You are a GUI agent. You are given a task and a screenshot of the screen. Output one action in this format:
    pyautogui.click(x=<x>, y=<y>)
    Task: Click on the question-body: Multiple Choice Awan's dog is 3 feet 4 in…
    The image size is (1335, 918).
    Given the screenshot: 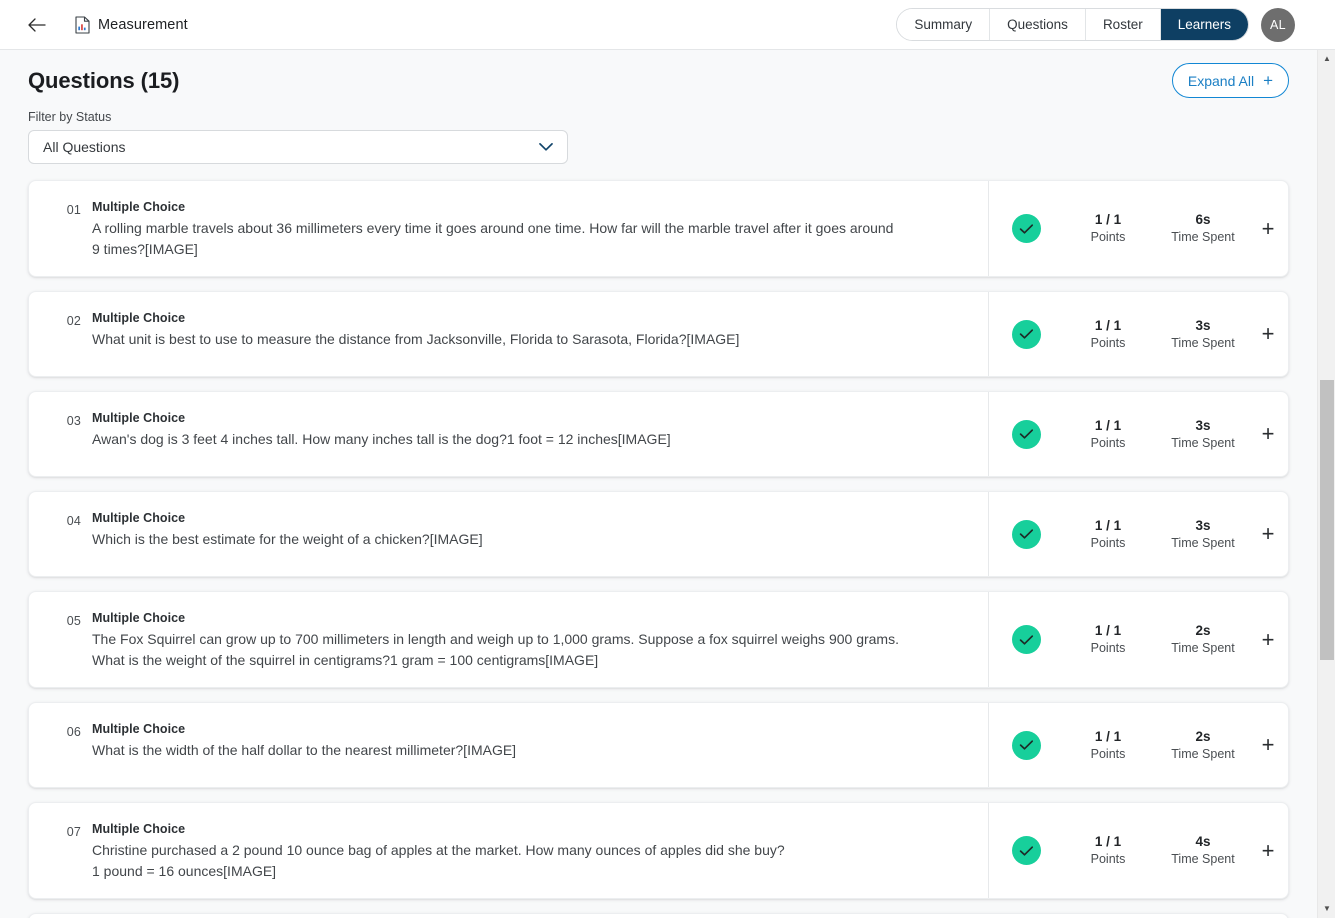 What is the action you would take?
    pyautogui.click(x=534, y=434)
    